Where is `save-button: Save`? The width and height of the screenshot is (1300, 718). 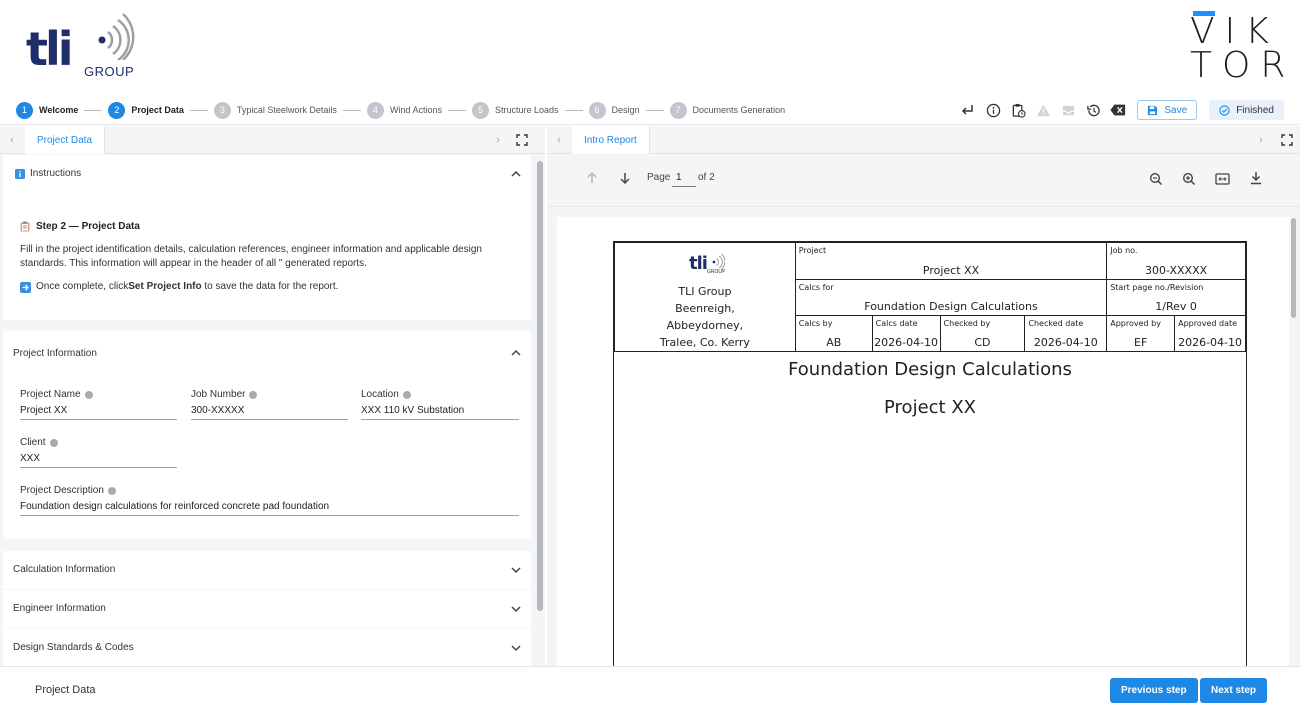 save-button: Save is located at coordinates (1167, 110).